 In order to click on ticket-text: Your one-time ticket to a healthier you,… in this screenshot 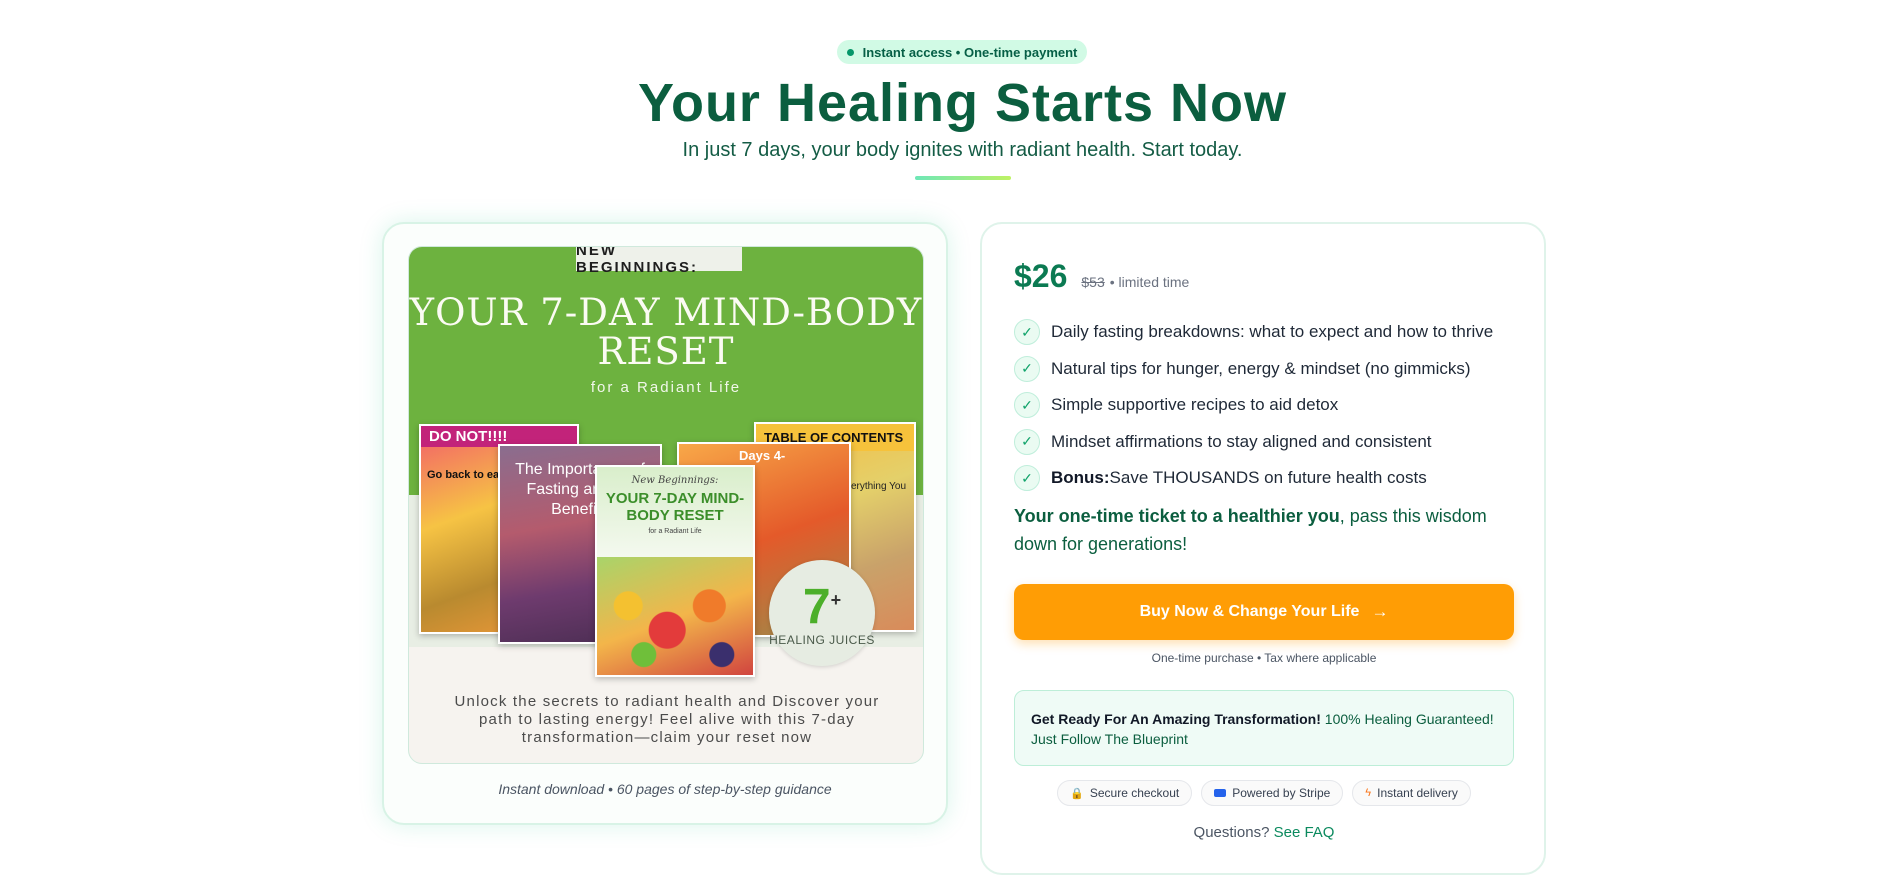, I will do `click(1254, 530)`.